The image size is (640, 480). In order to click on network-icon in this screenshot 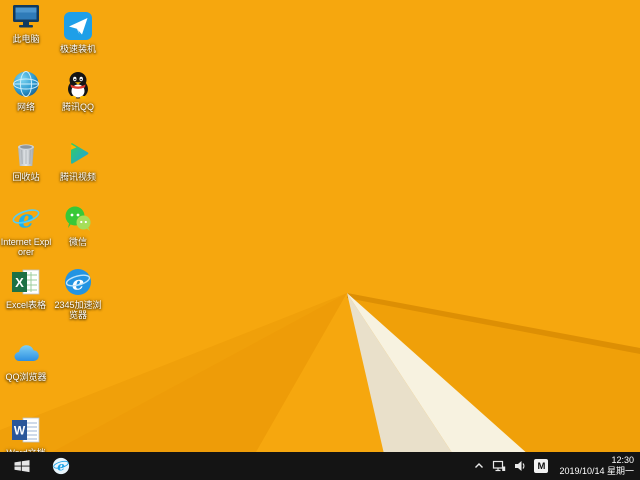, I will do `click(499, 466)`.